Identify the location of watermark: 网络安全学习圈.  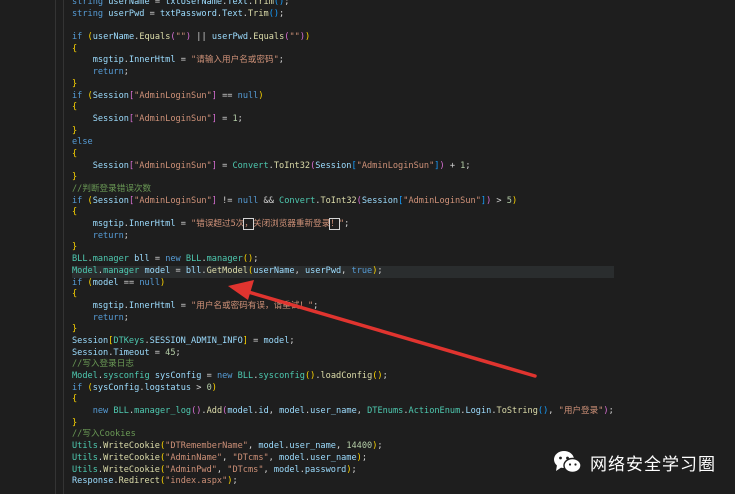
(634, 462).